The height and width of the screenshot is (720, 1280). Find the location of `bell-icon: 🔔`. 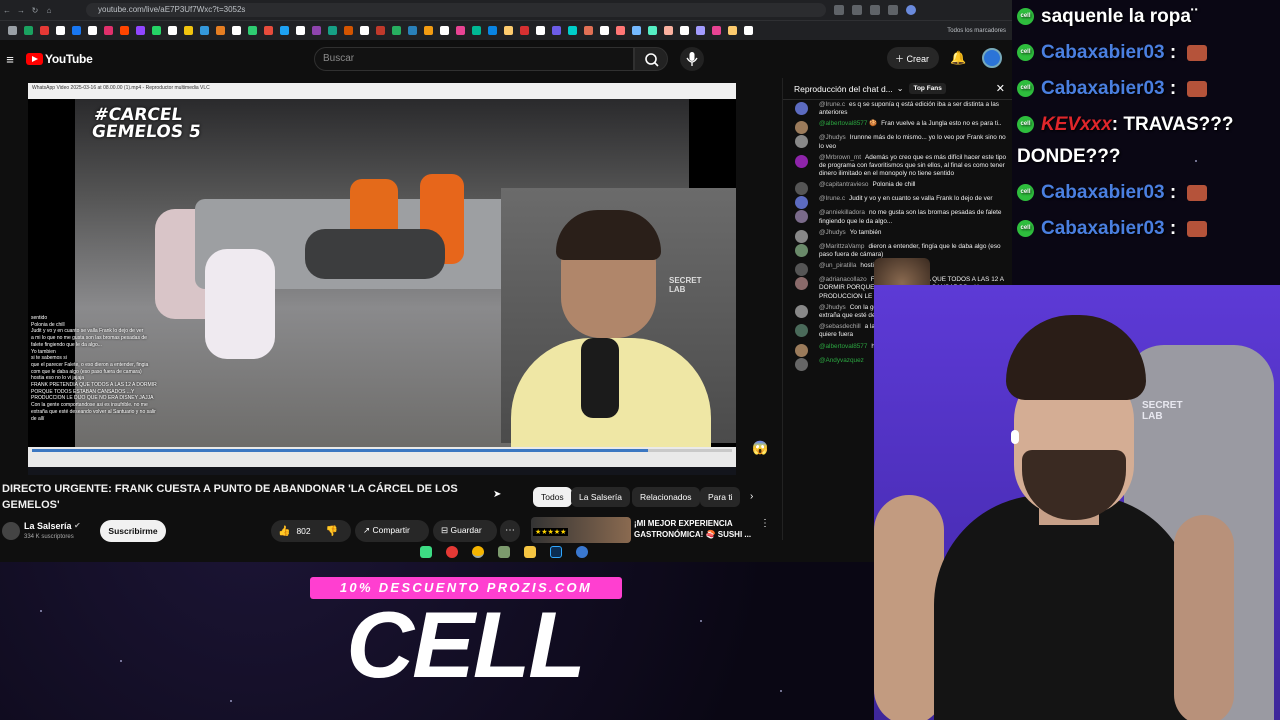

bell-icon: 🔔 is located at coordinates (958, 58).